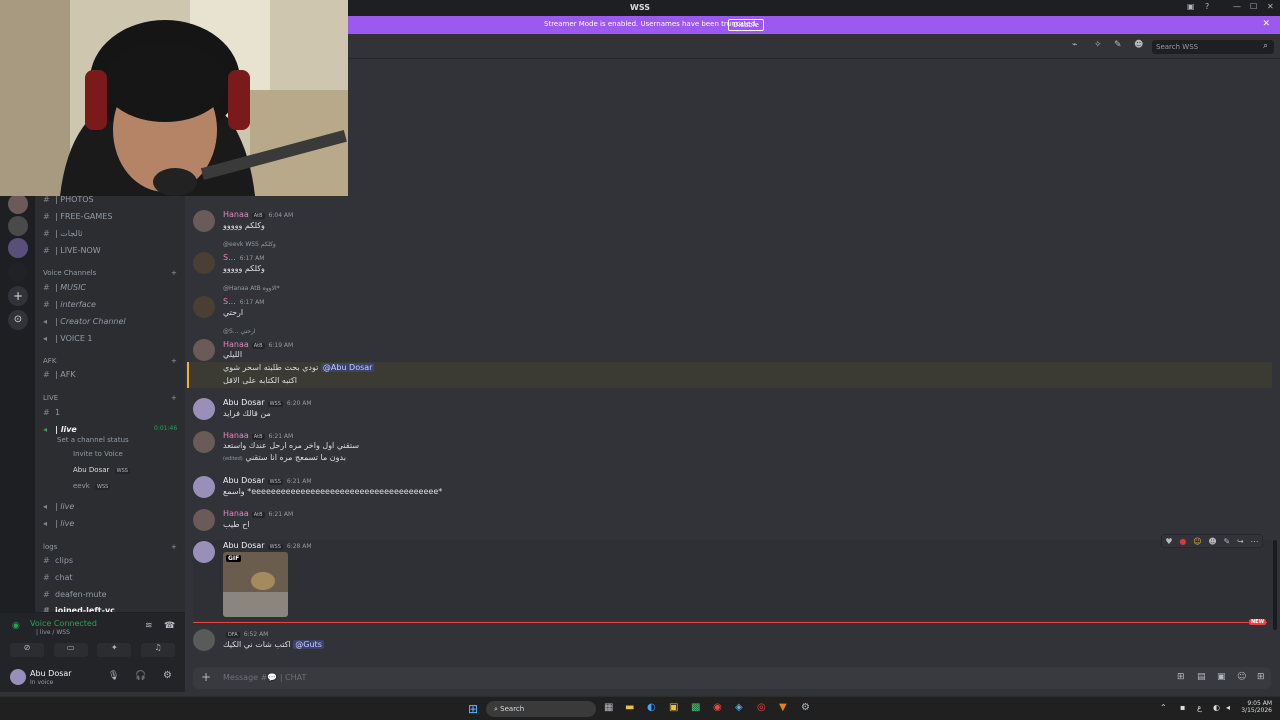  Describe the element at coordinates (308, 644) in the screenshot. I see `mention: @Guts` at that location.